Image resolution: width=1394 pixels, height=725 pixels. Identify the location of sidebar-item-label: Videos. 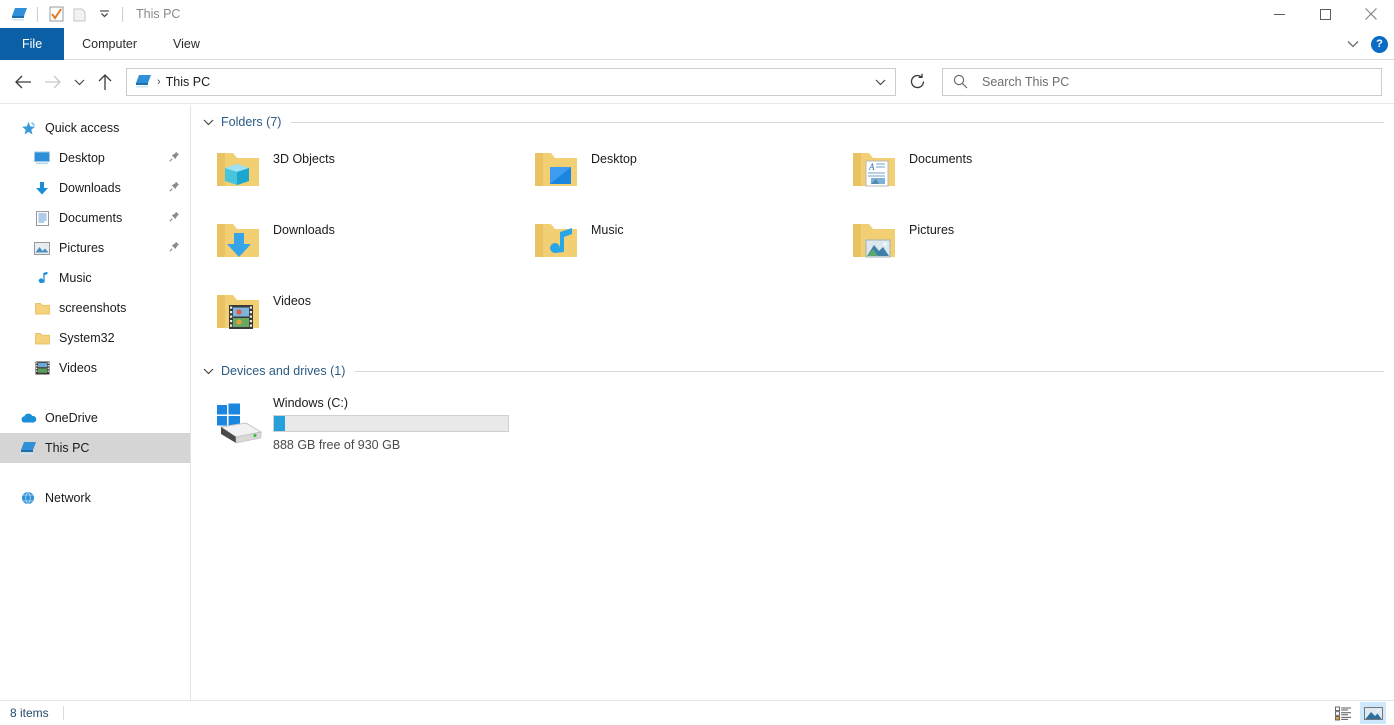
(78, 368).